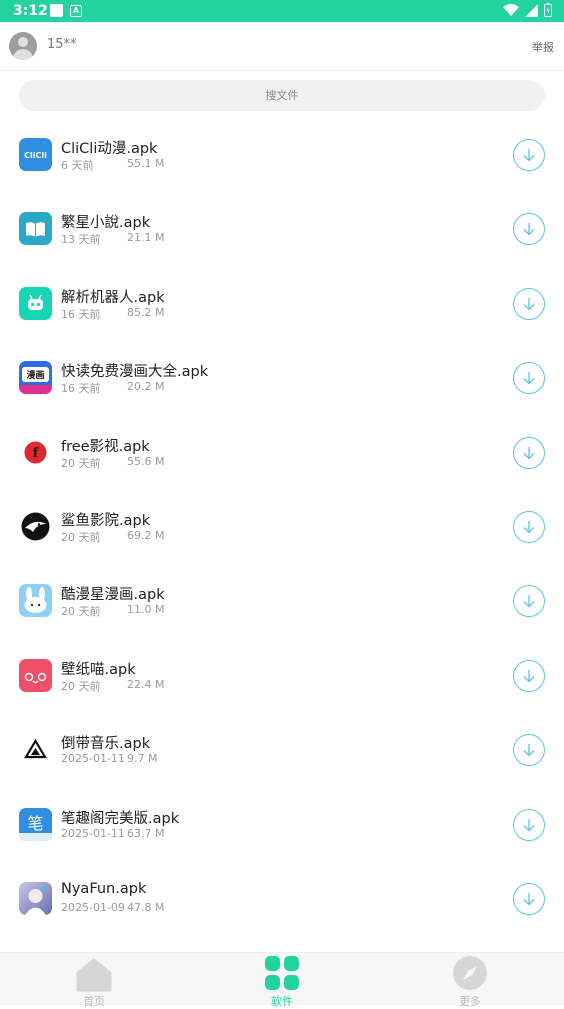  I want to click on notification-icon, so click(56, 10).